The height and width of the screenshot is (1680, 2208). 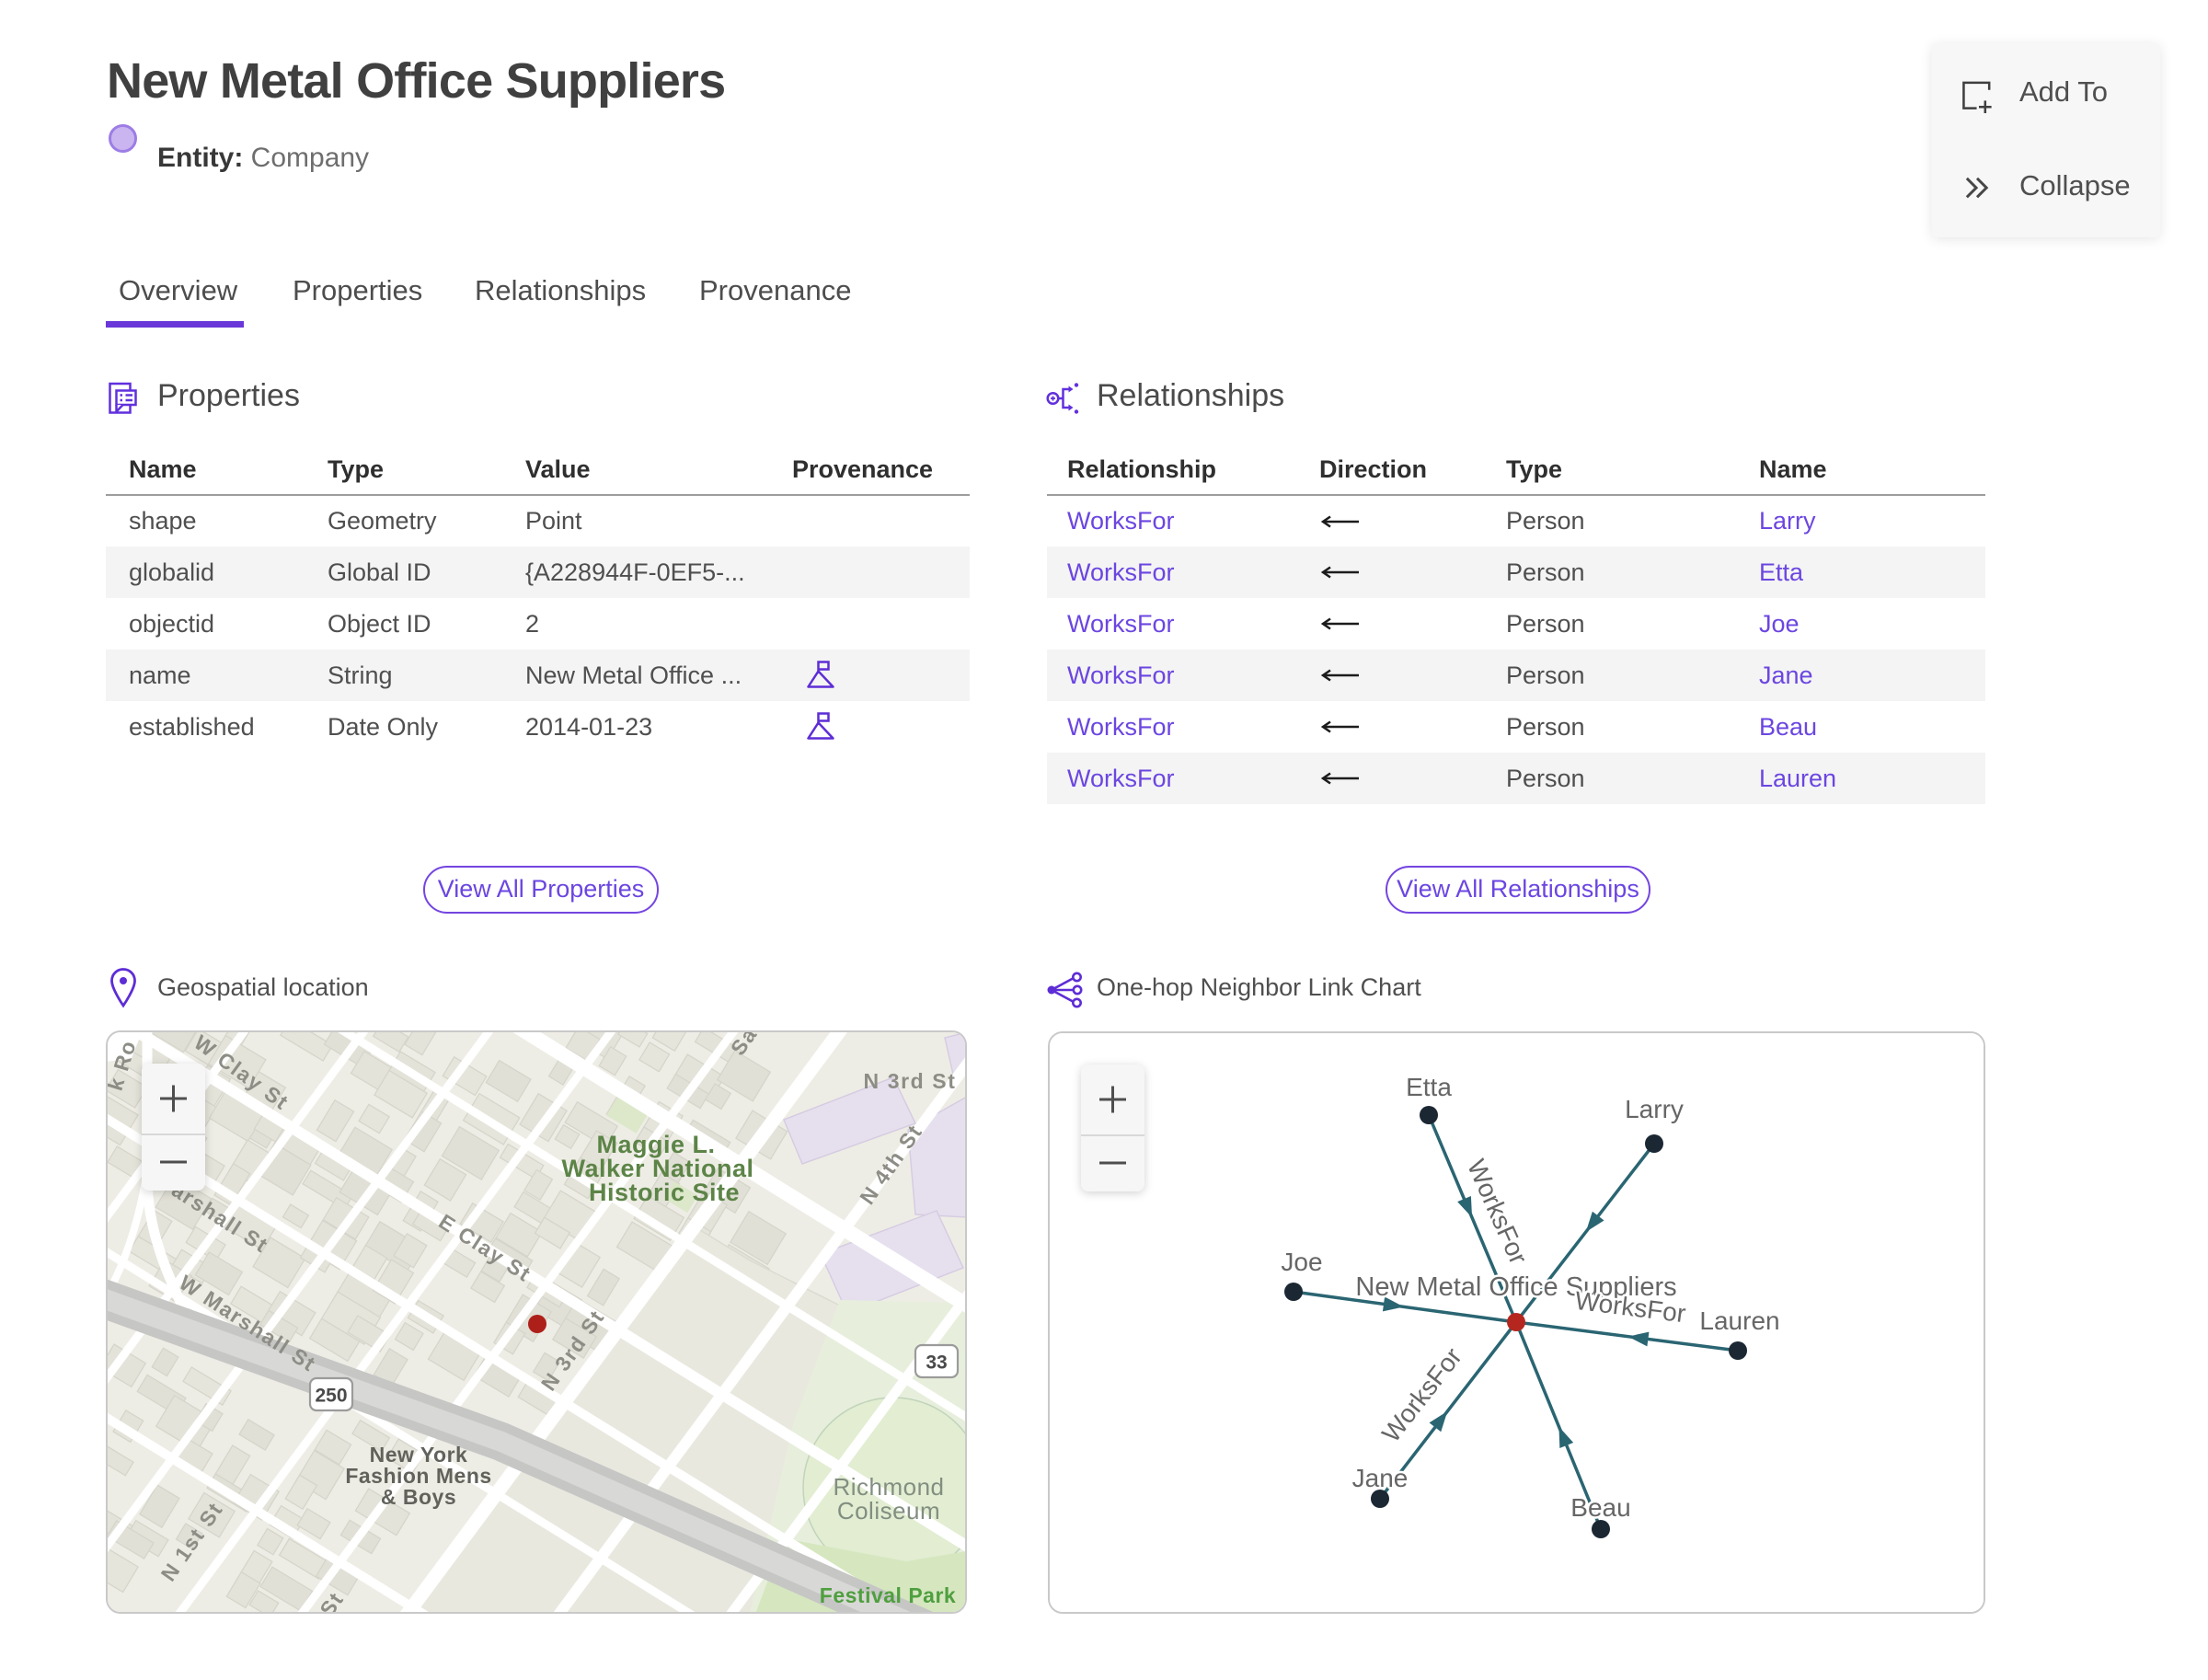 What do you see at coordinates (1429, 1087) in the screenshot?
I see `svg-text: Etta` at bounding box center [1429, 1087].